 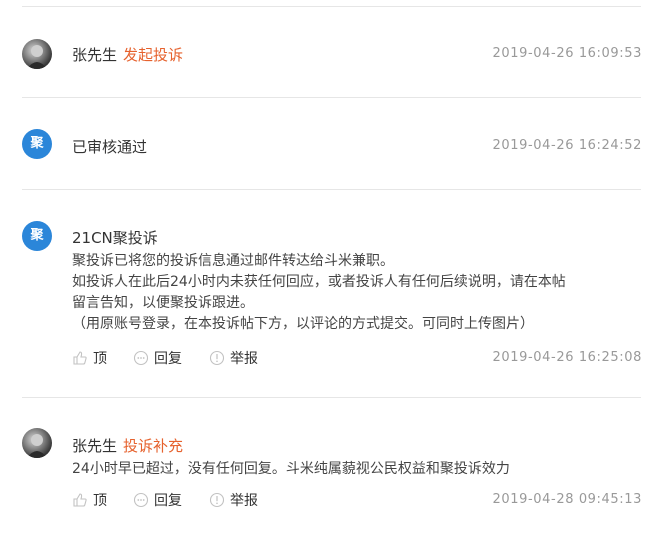 What do you see at coordinates (567, 357) in the screenshot?
I see `timestamp: 2019-04-26 16:25:08` at bounding box center [567, 357].